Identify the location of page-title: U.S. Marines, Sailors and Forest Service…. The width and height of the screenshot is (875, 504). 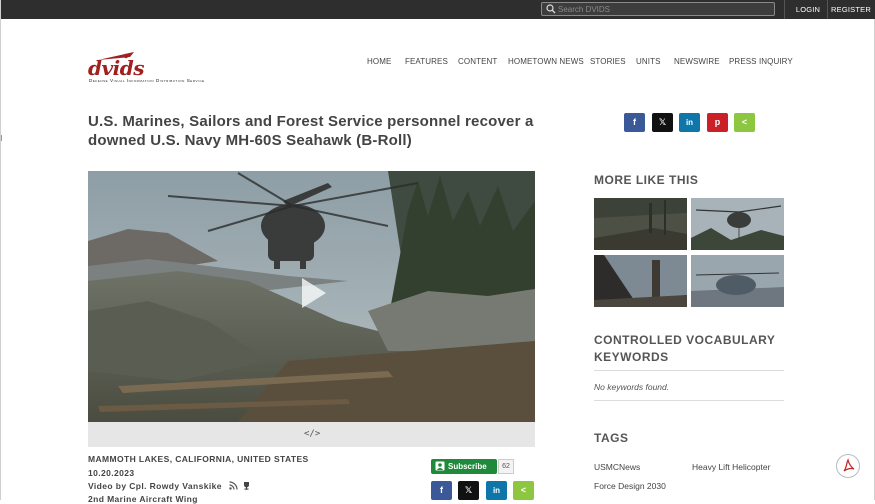
(311, 131).